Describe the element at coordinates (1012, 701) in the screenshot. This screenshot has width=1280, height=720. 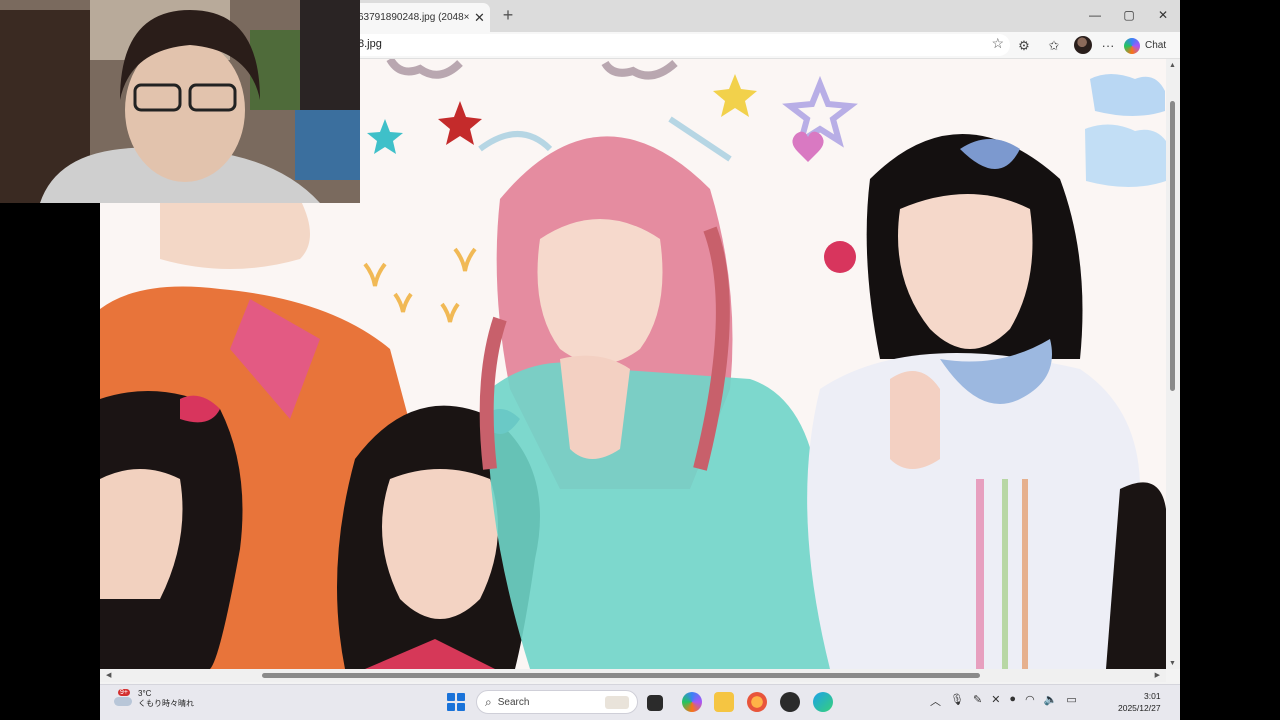
I see `teams-icon: ●` at that location.